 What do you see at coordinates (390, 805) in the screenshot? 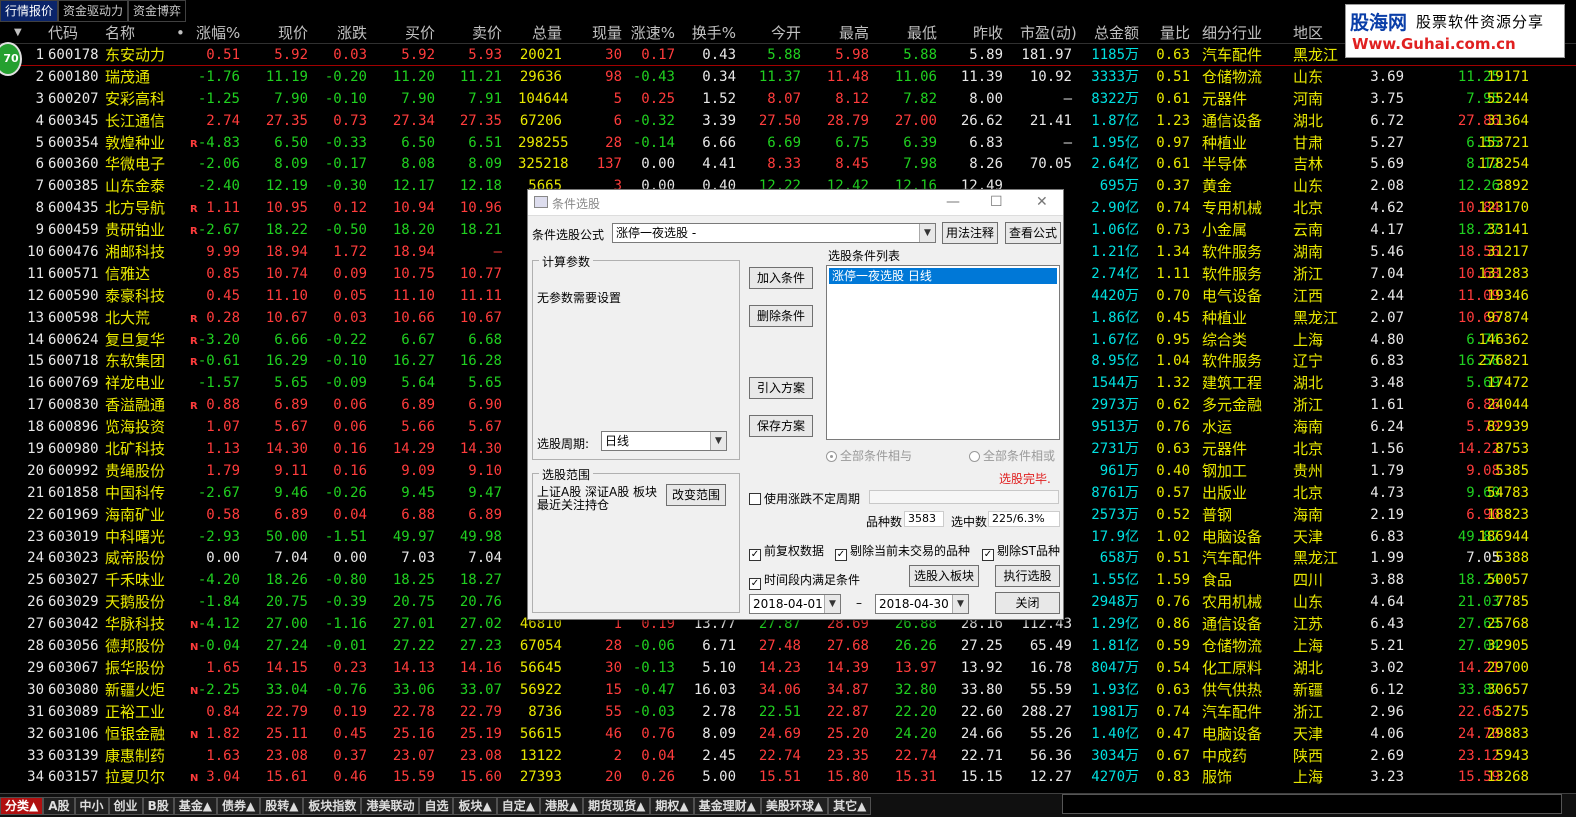
I see `bottom-tab-9: 港美联动` at bounding box center [390, 805].